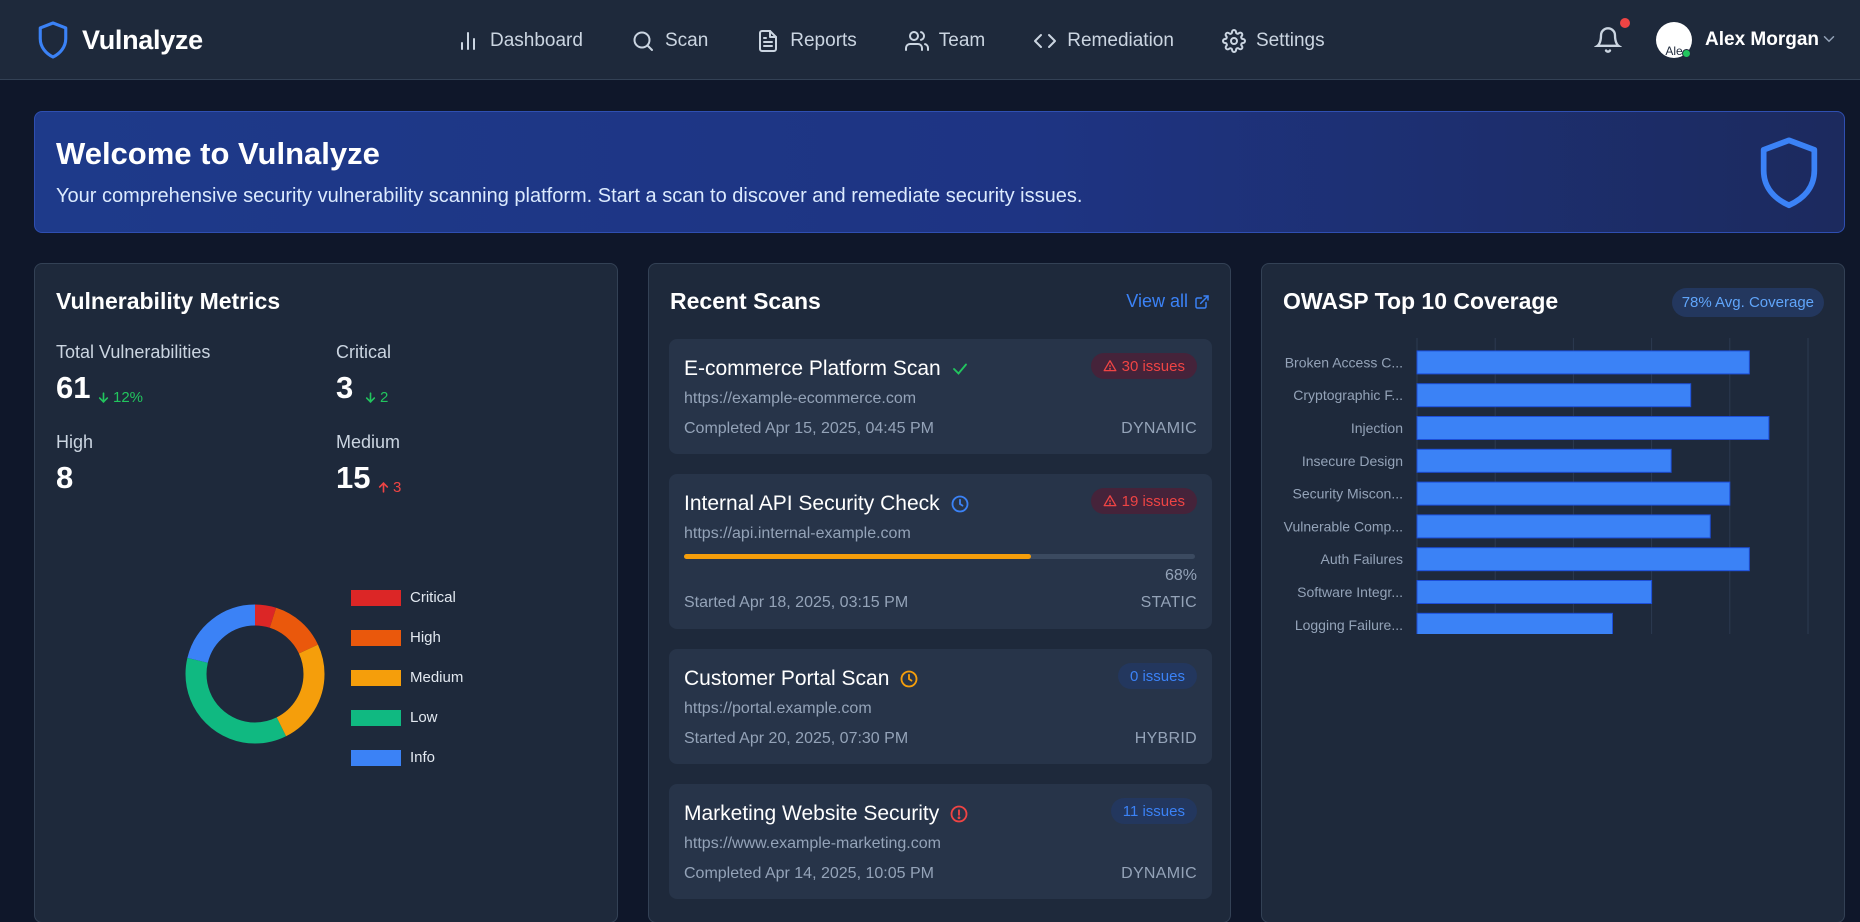 Image resolution: width=1860 pixels, height=922 pixels. What do you see at coordinates (75, 442) in the screenshot?
I see `high-label: High` at bounding box center [75, 442].